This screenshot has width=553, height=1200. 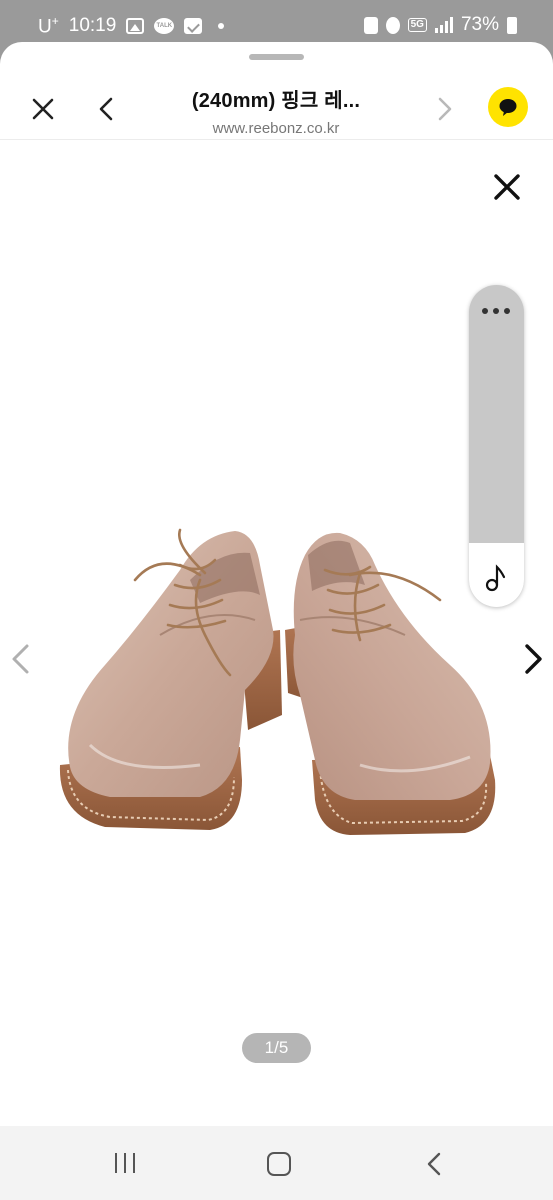 I want to click on battery-percent: 73%, so click(x=479, y=24).